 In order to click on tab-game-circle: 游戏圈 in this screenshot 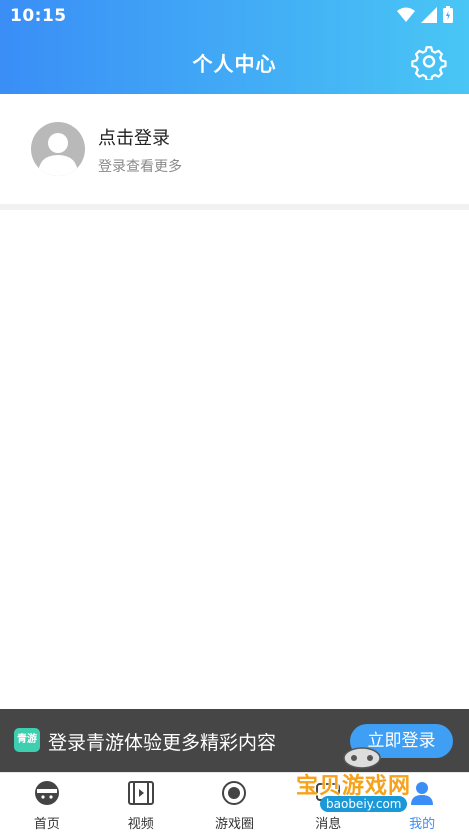, I will do `click(235, 803)`.